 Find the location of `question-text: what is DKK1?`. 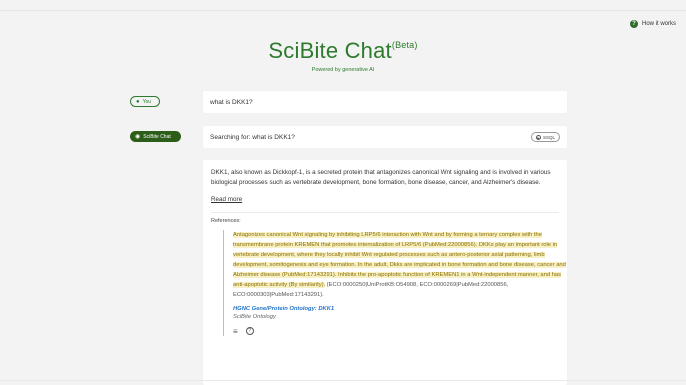

question-text: what is DKK1? is located at coordinates (231, 102).